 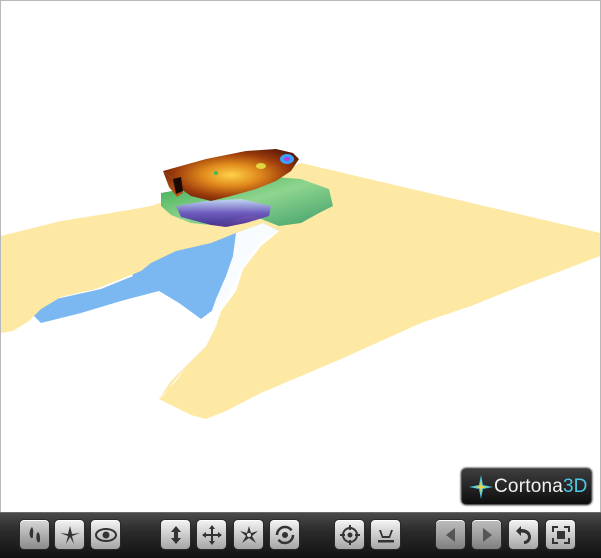 I want to click on hotspot-yellow, so click(x=261, y=166).